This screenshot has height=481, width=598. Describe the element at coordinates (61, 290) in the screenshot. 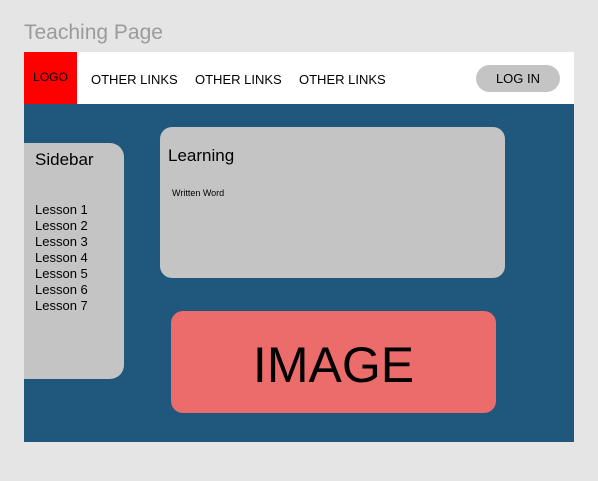

I see `sidebar-item-lesson-6: Lesson 6` at that location.